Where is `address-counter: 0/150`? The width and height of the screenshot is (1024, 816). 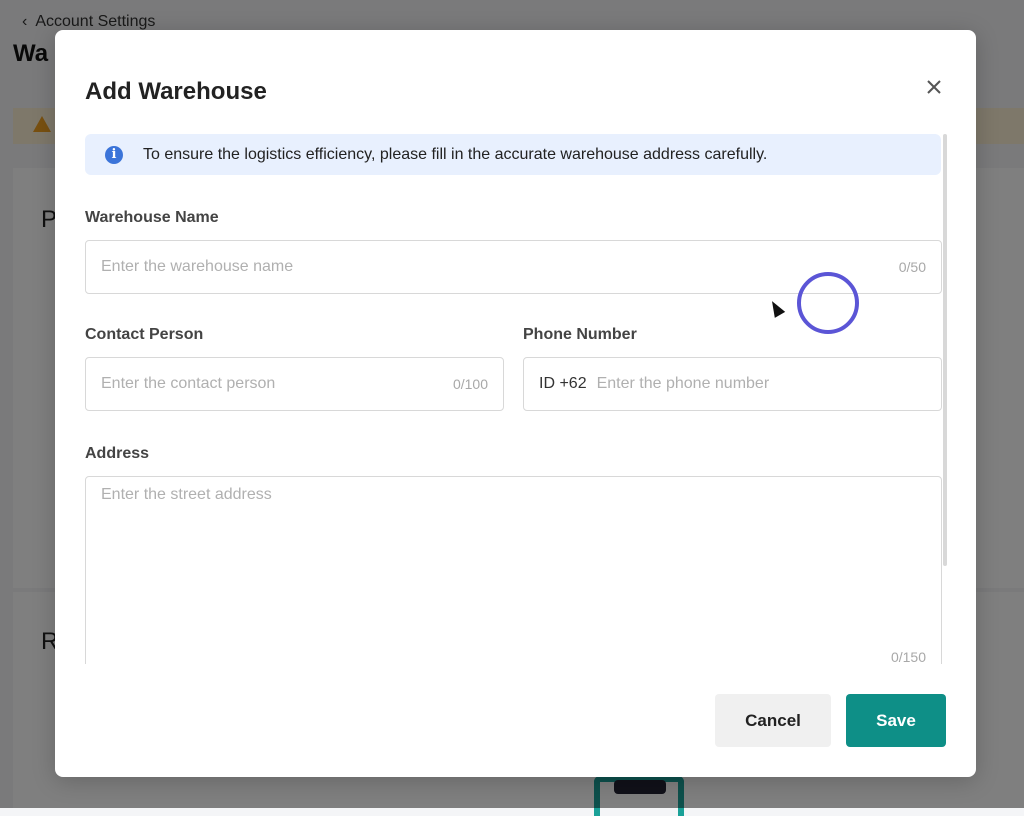
address-counter: 0/150 is located at coordinates (908, 656).